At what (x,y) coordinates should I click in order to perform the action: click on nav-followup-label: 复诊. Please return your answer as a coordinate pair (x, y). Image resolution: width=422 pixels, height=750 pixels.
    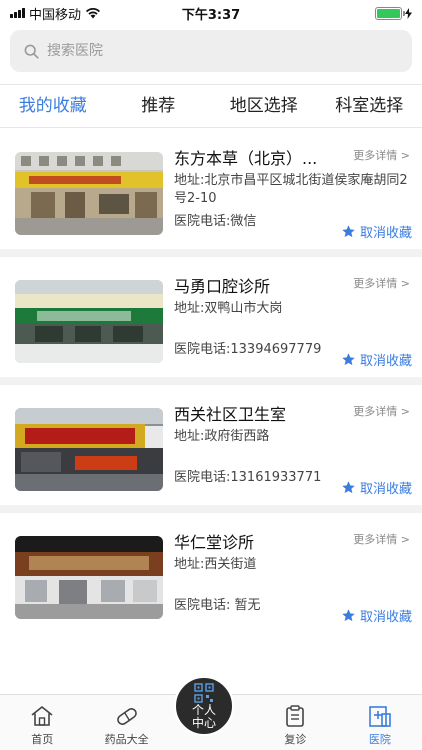
    Looking at the image, I should click on (295, 739).